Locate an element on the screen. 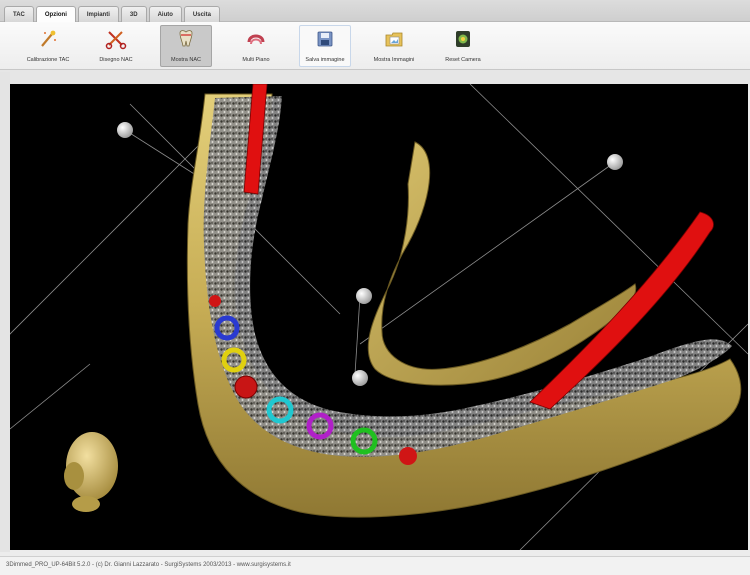 The height and width of the screenshot is (575, 750). toolbar-separator is located at coordinates (375, 77).